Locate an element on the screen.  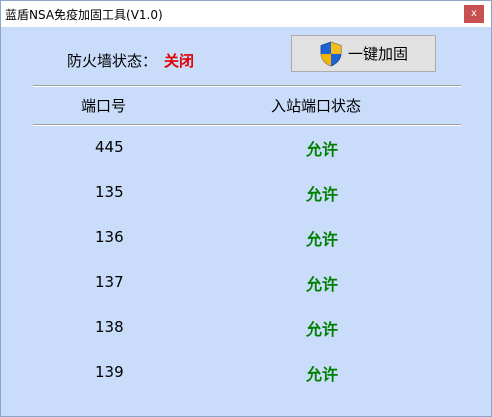
title-bar: 蓝盾NSA免疫加固工具(V1.0) x is located at coordinates (246, 14).